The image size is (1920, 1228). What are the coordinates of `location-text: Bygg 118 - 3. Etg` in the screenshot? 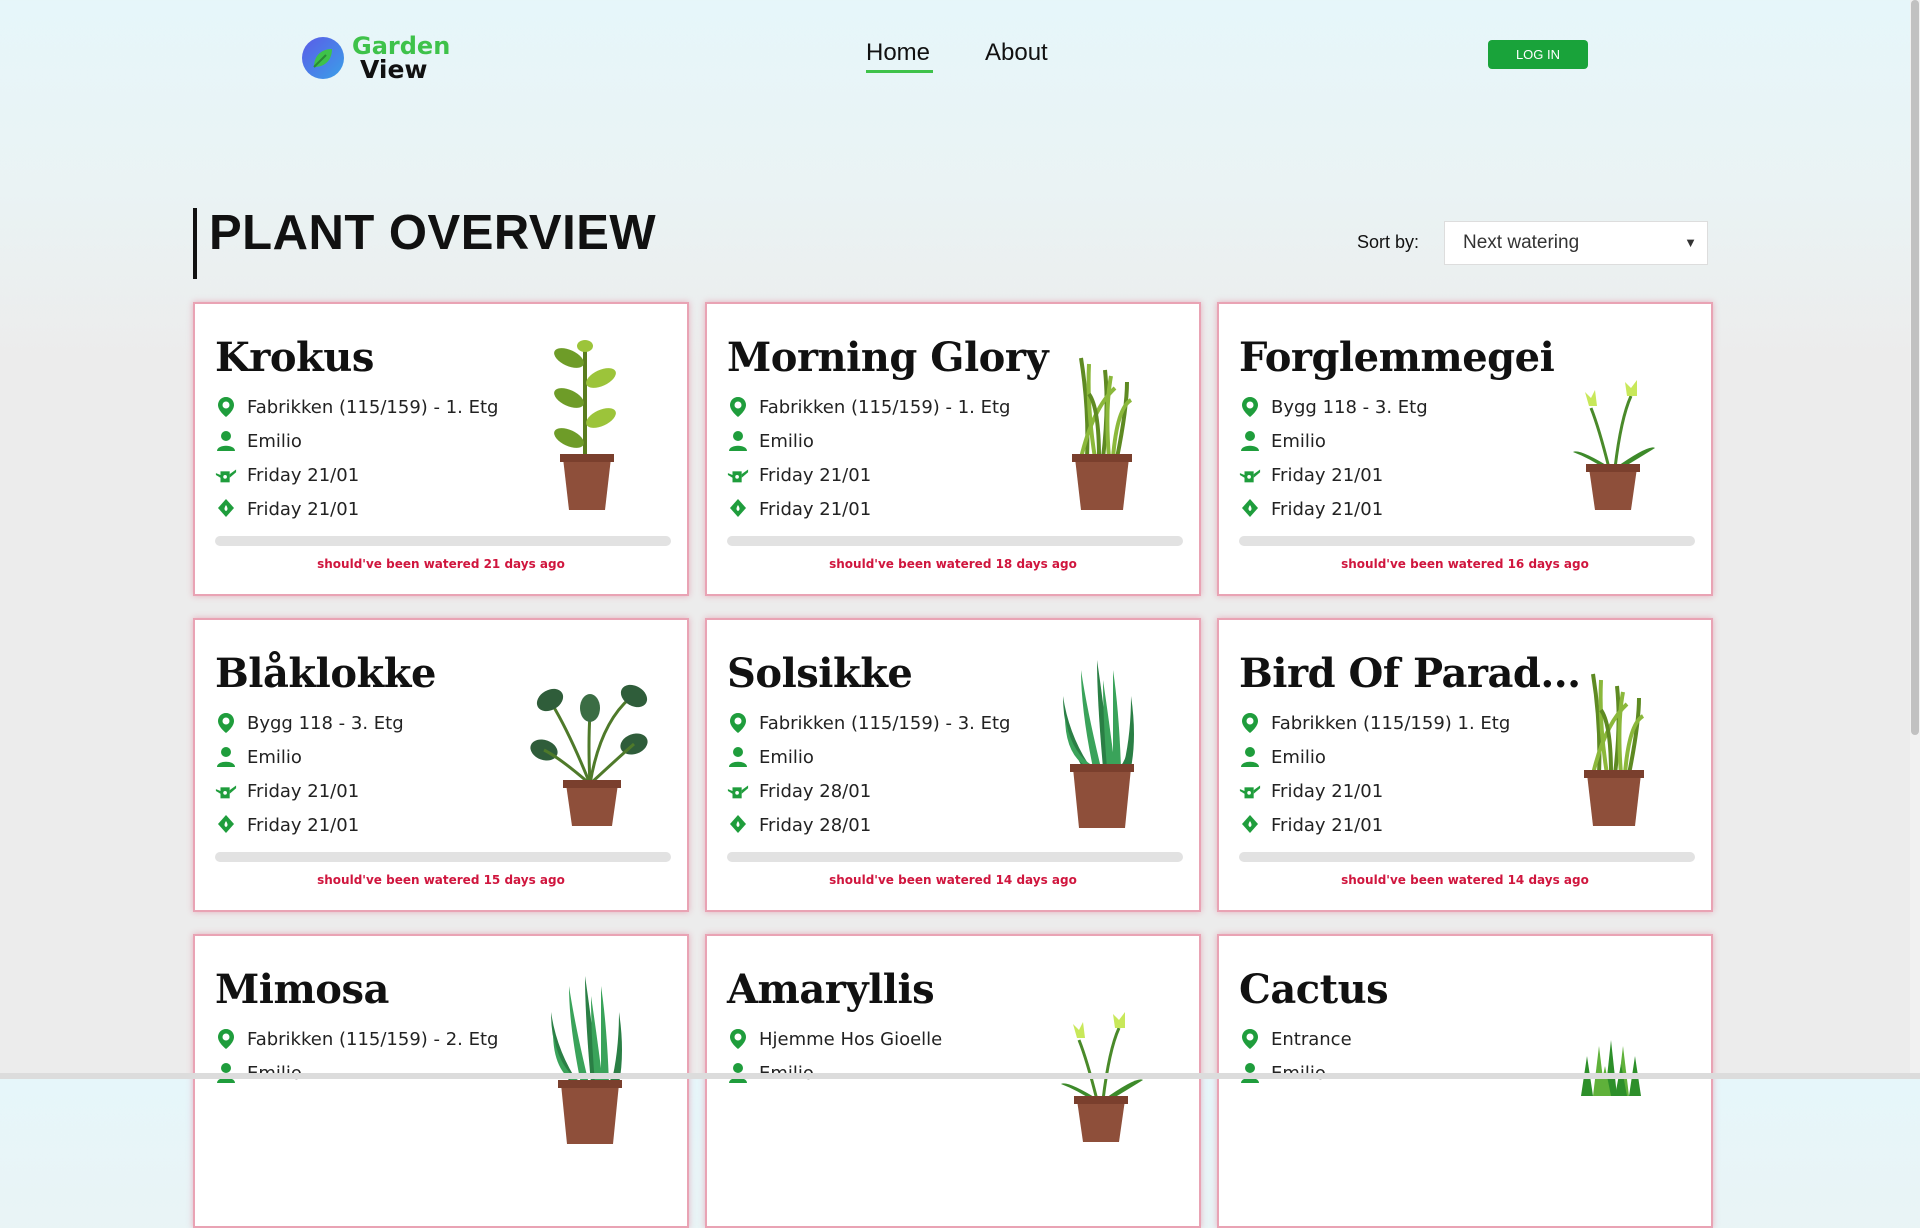 It's located at (325, 723).